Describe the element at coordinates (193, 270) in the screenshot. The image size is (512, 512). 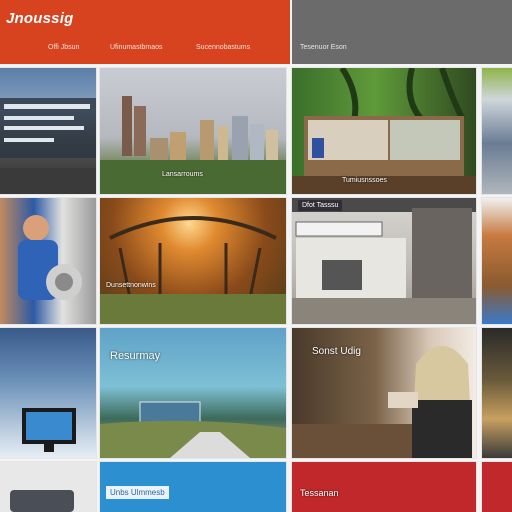
I see `pavilion-image` at that location.